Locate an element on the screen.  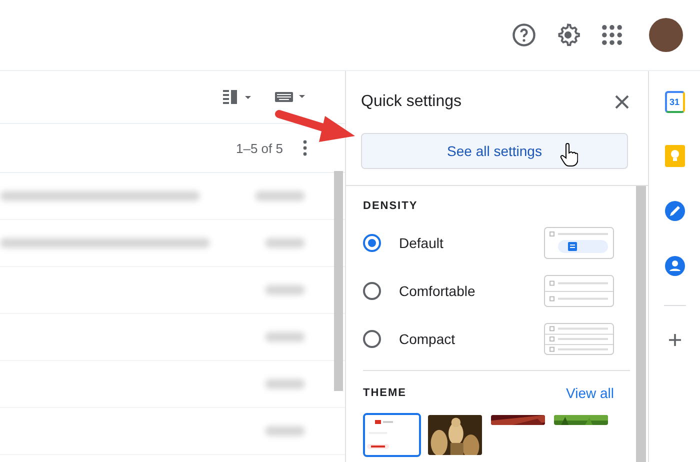
keyboard-icon is located at coordinates (291, 97).